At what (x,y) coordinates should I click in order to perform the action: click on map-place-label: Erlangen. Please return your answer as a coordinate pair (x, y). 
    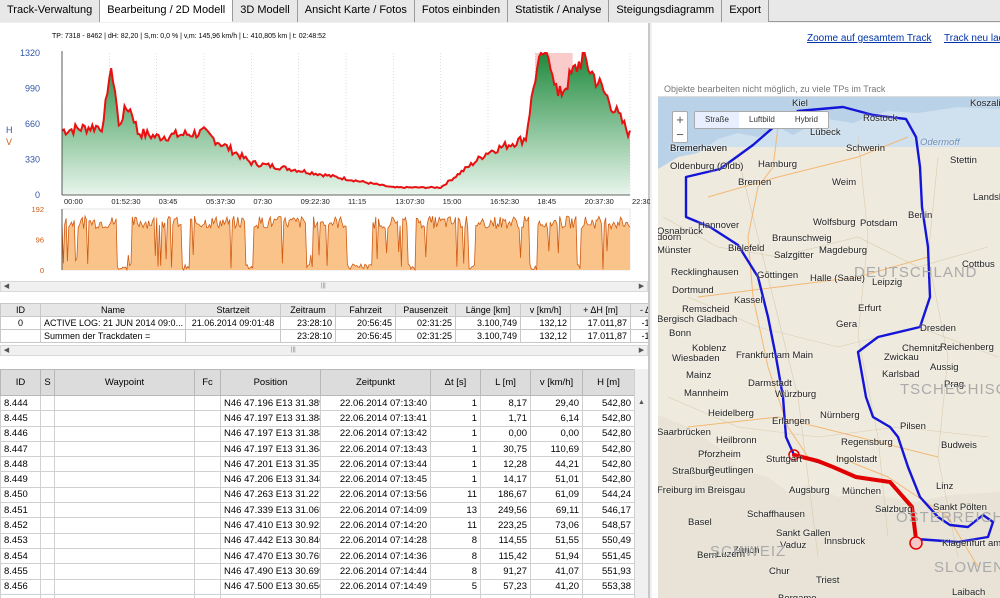
    Looking at the image, I should click on (791, 421).